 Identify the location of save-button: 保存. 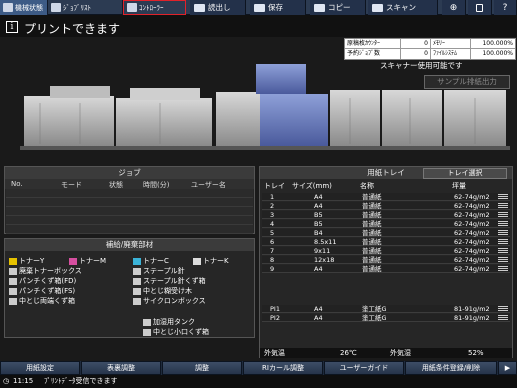
(278, 7).